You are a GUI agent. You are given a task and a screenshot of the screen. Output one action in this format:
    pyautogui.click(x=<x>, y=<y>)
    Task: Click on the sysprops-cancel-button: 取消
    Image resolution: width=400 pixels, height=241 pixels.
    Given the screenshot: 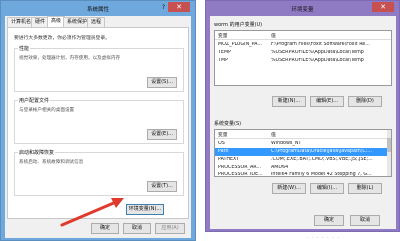 What is the action you would take?
    pyautogui.click(x=137, y=228)
    